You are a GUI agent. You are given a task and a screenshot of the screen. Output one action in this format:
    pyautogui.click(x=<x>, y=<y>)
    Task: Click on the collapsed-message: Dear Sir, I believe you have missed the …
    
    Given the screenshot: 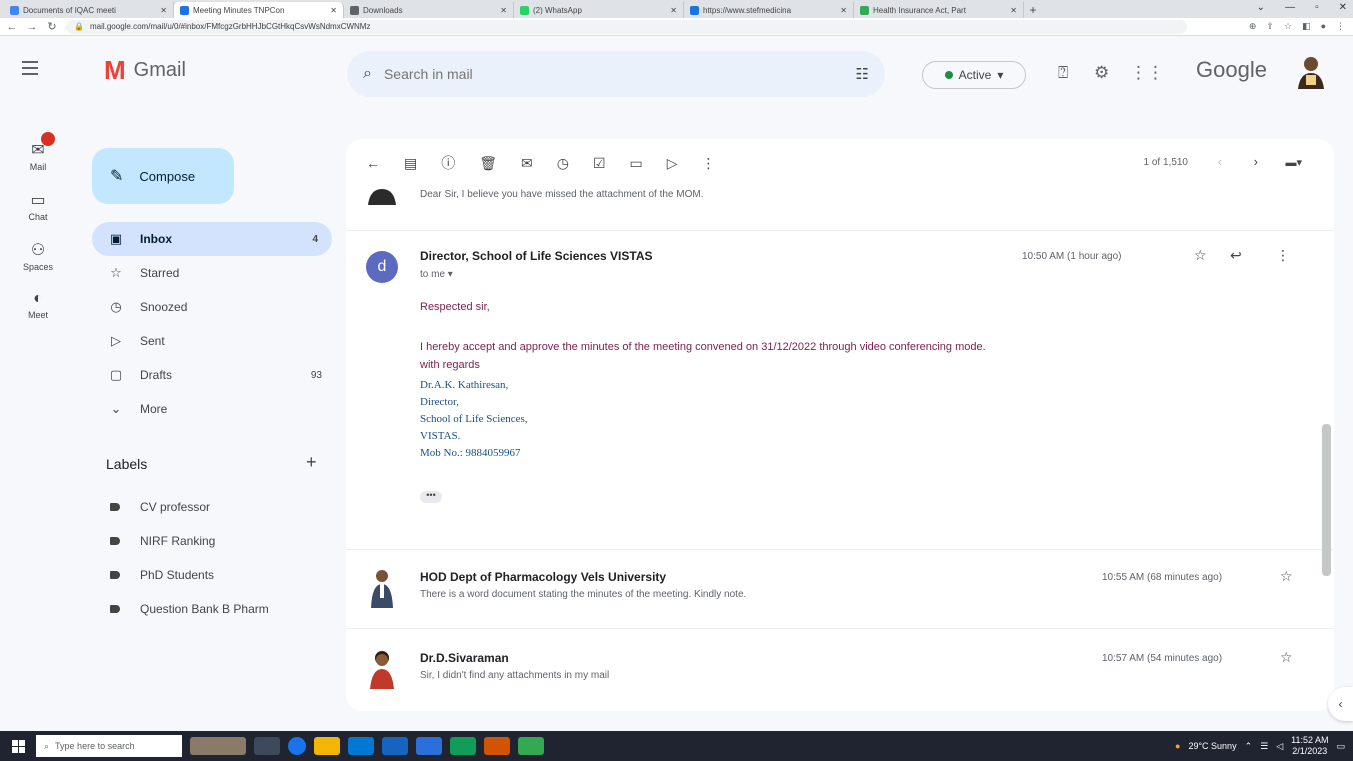 What is the action you would take?
    pyautogui.click(x=840, y=203)
    